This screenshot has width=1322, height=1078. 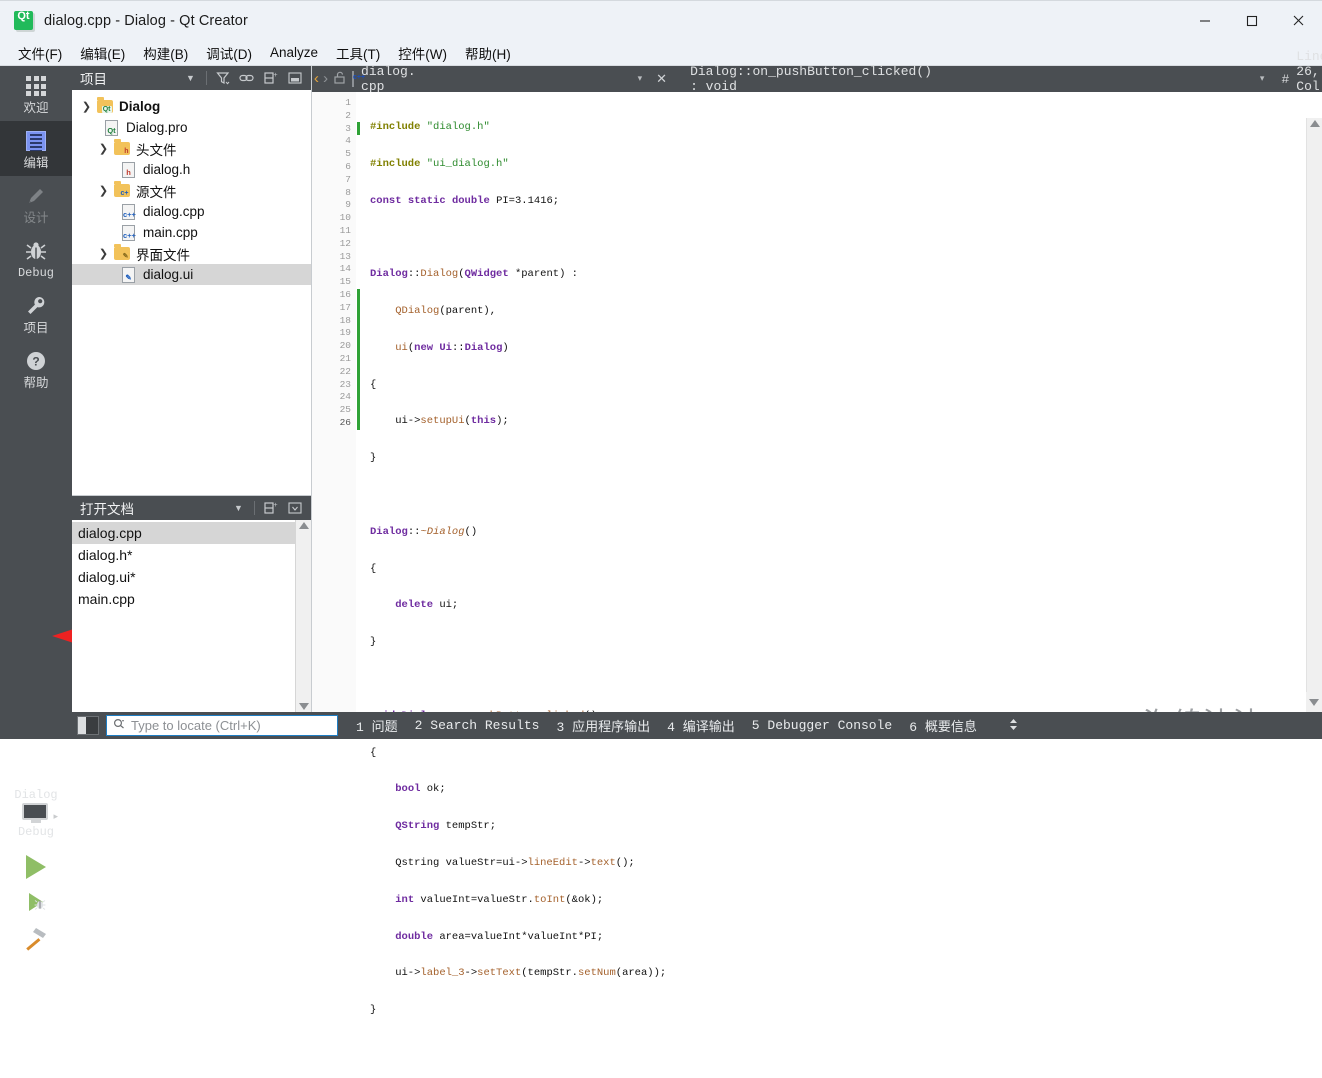 I want to click on mode-design: 设计, so click(x=36, y=203).